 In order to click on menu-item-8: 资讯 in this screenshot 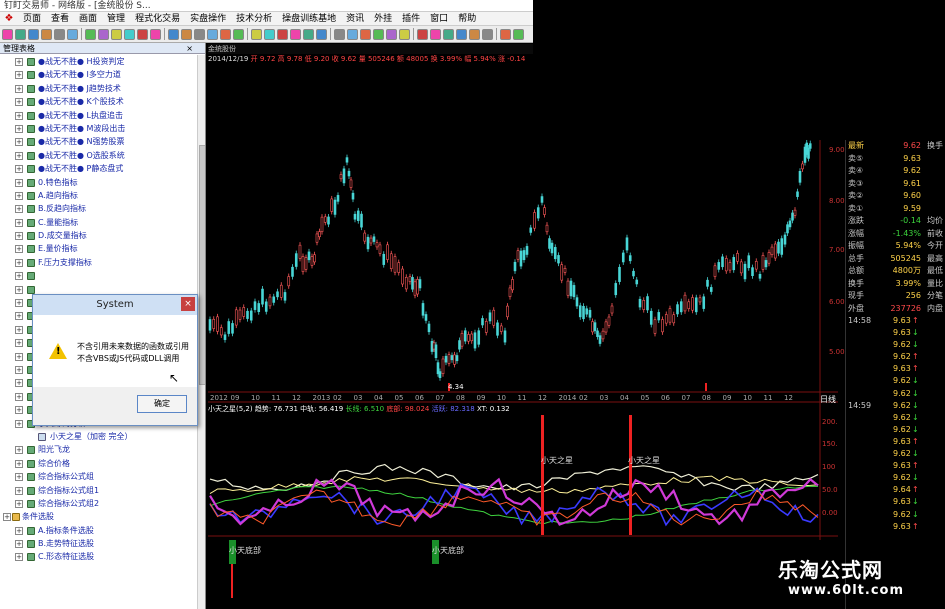, I will do `click(355, 19)`.